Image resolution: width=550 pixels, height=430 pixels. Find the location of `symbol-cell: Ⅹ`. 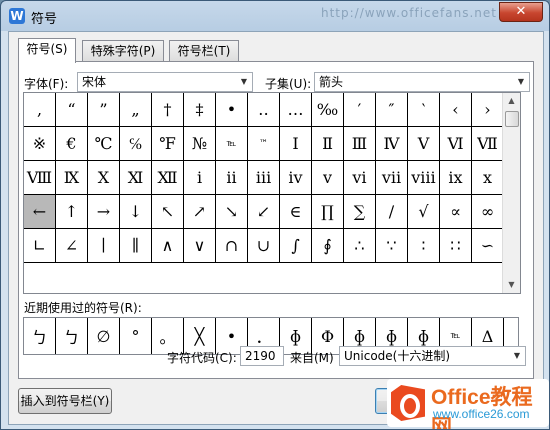

symbol-cell: Ⅹ is located at coordinates (104, 178).